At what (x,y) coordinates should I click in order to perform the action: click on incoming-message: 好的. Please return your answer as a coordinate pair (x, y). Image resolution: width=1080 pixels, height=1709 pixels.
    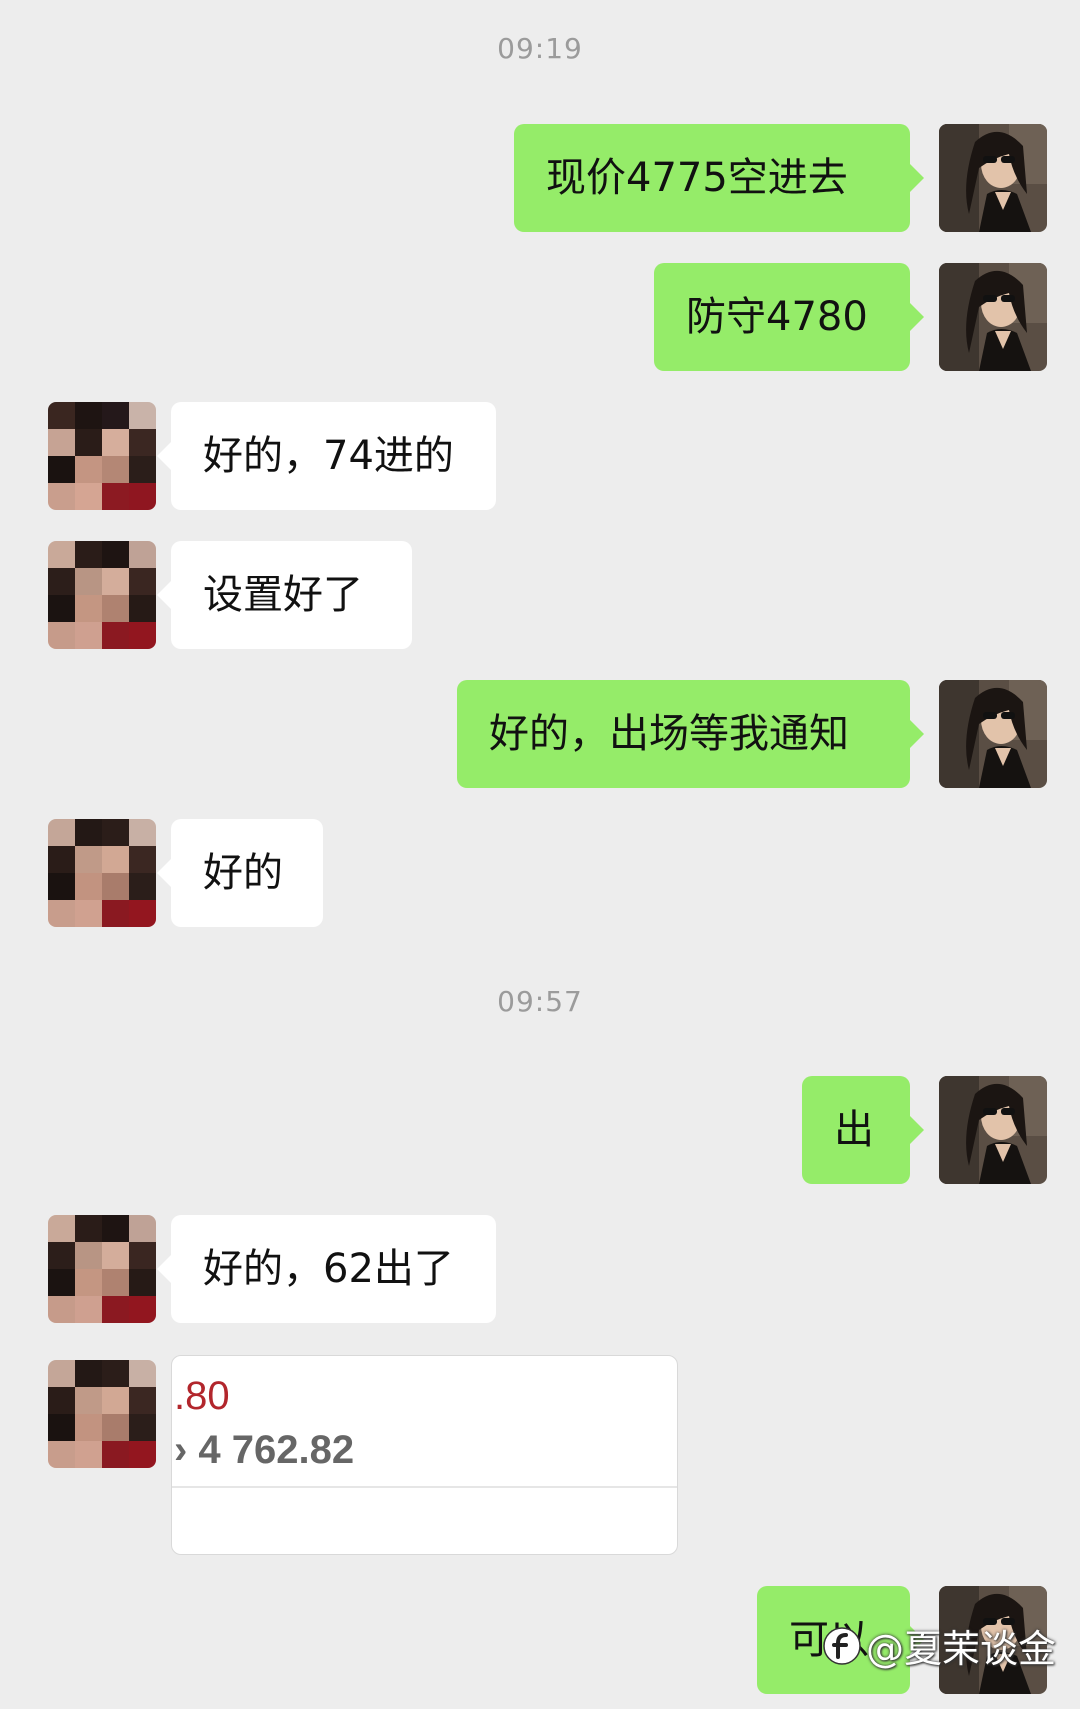
    Looking at the image, I should click on (240, 873).